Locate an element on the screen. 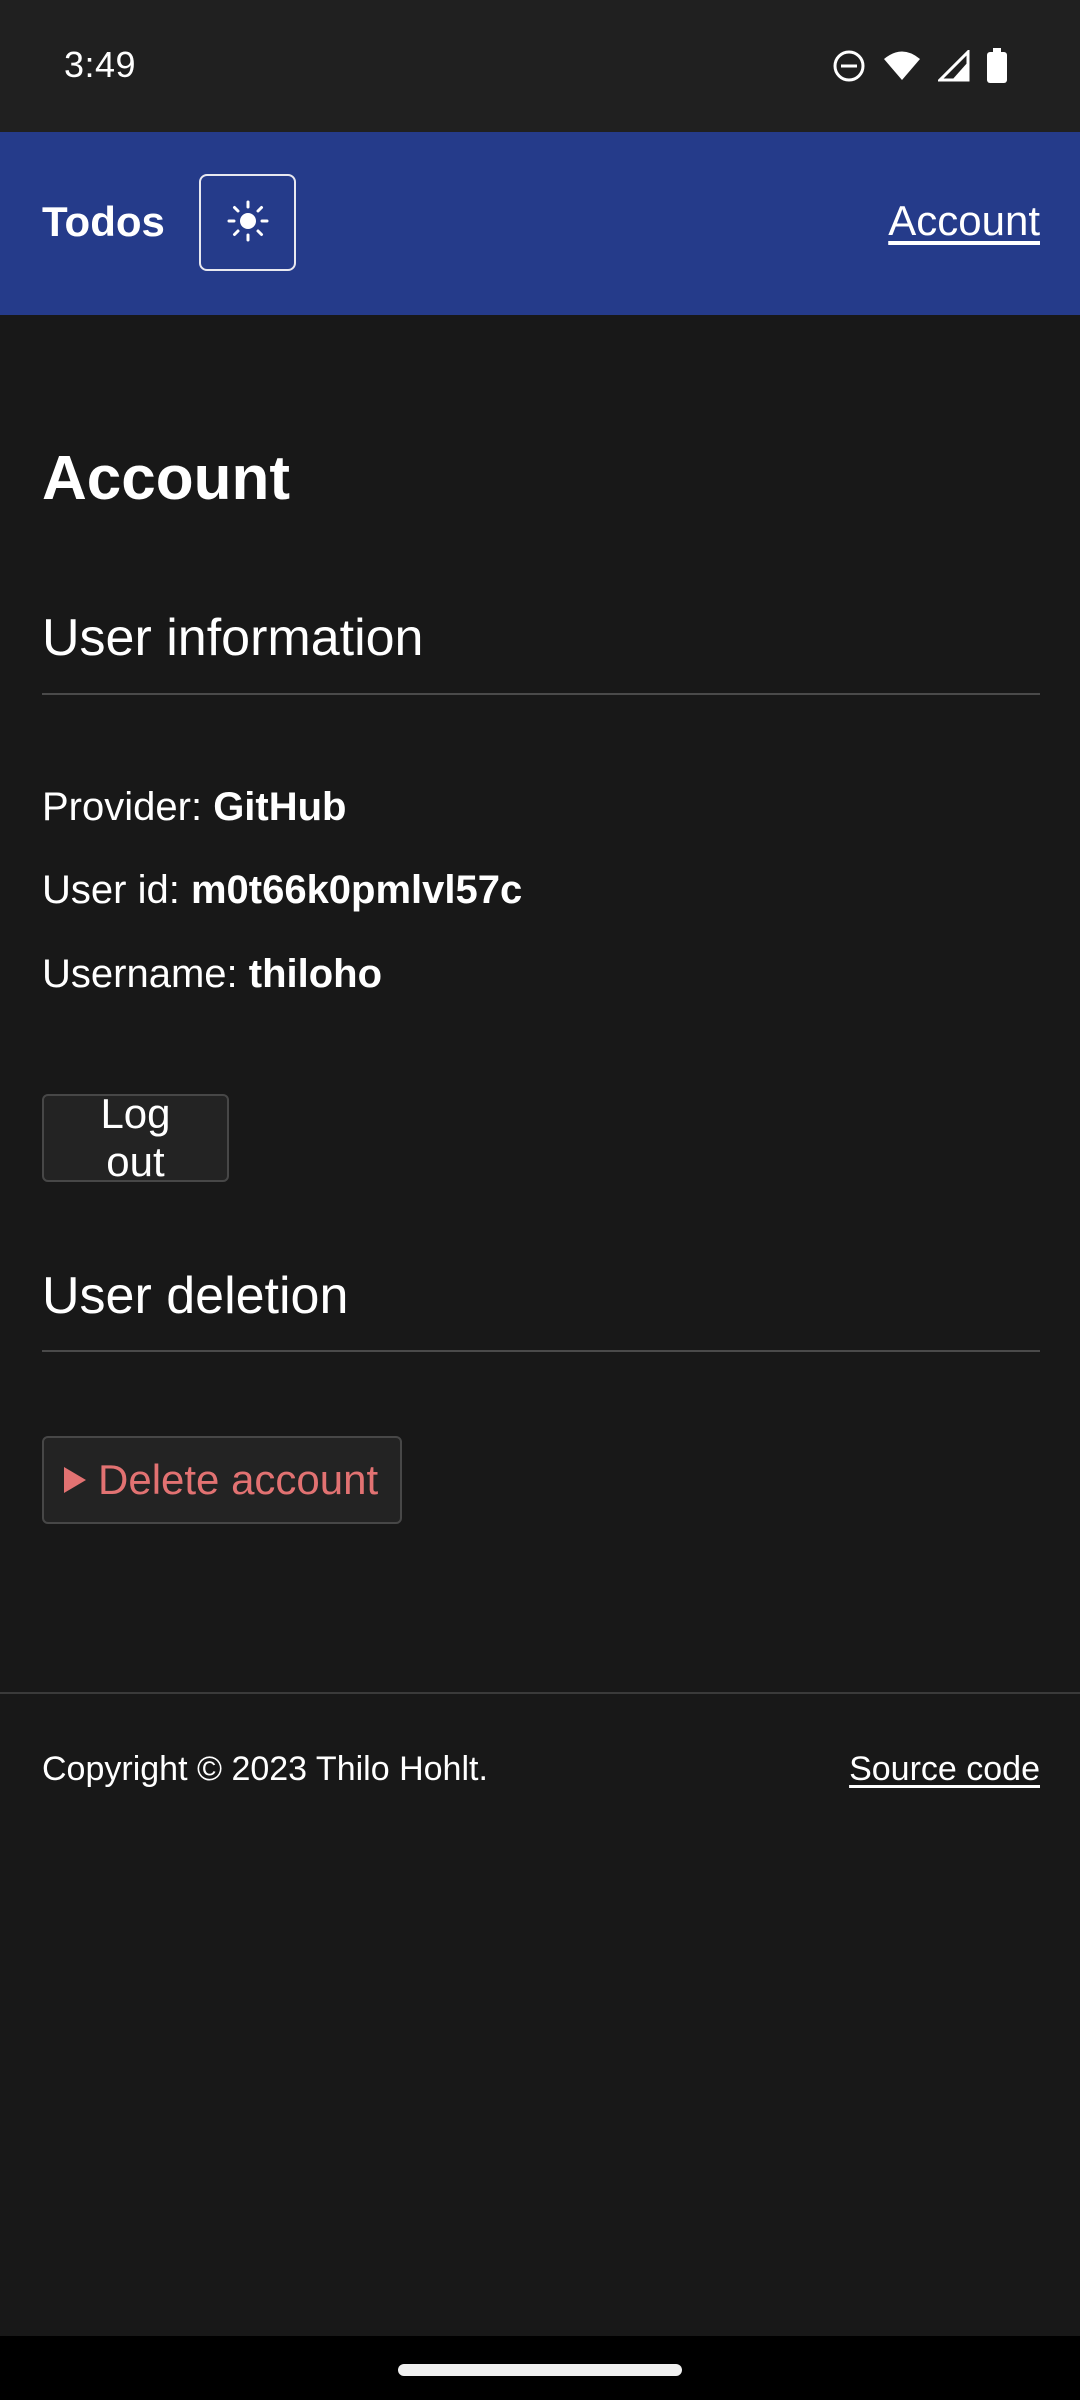 This screenshot has width=1080, height=2400. status-time: 3:49 is located at coordinates (100, 64).